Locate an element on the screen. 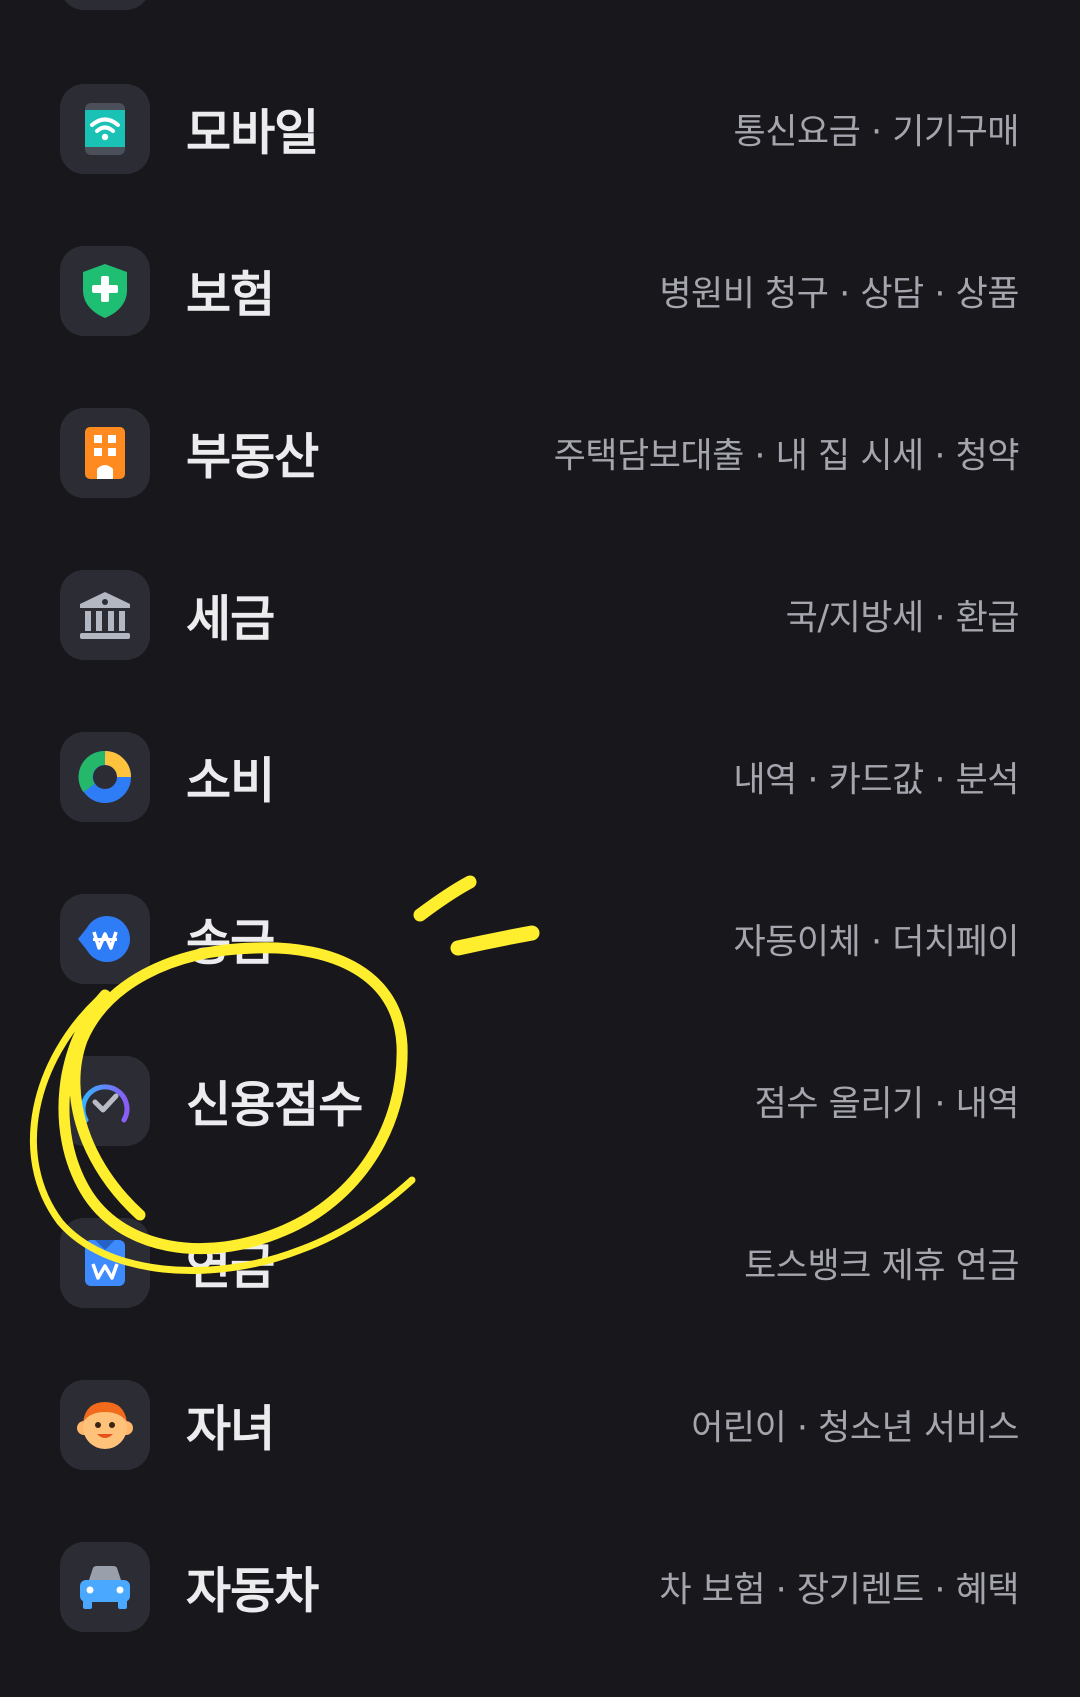 The width and height of the screenshot is (1080, 1697). menu-item-title: 세금 is located at coordinates (230, 619).